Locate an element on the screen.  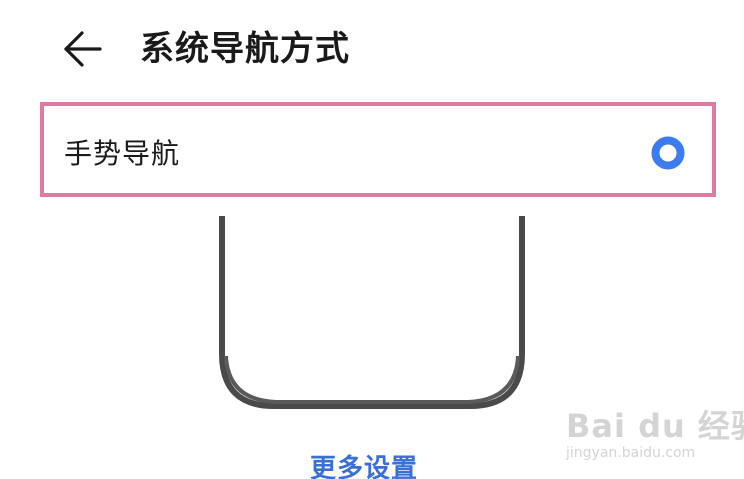
arrow-left-icon is located at coordinates (83, 49).